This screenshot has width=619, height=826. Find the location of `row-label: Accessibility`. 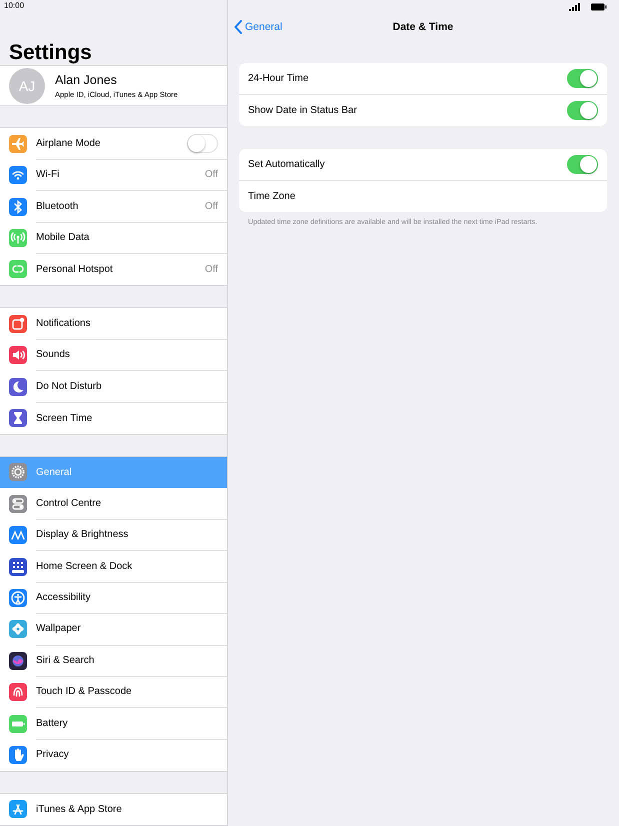

row-label: Accessibility is located at coordinates (63, 597).